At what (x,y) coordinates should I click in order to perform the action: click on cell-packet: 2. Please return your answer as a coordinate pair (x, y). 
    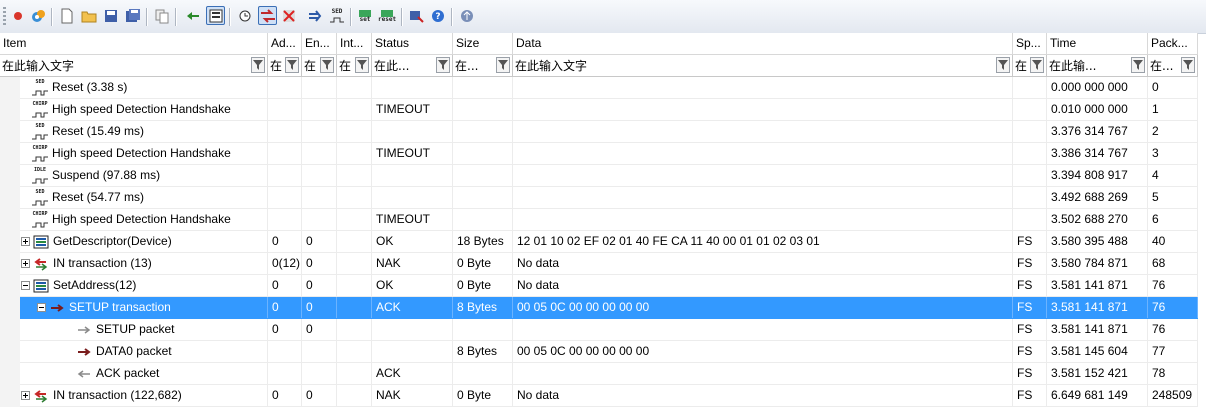
    Looking at the image, I should click on (1173, 131).